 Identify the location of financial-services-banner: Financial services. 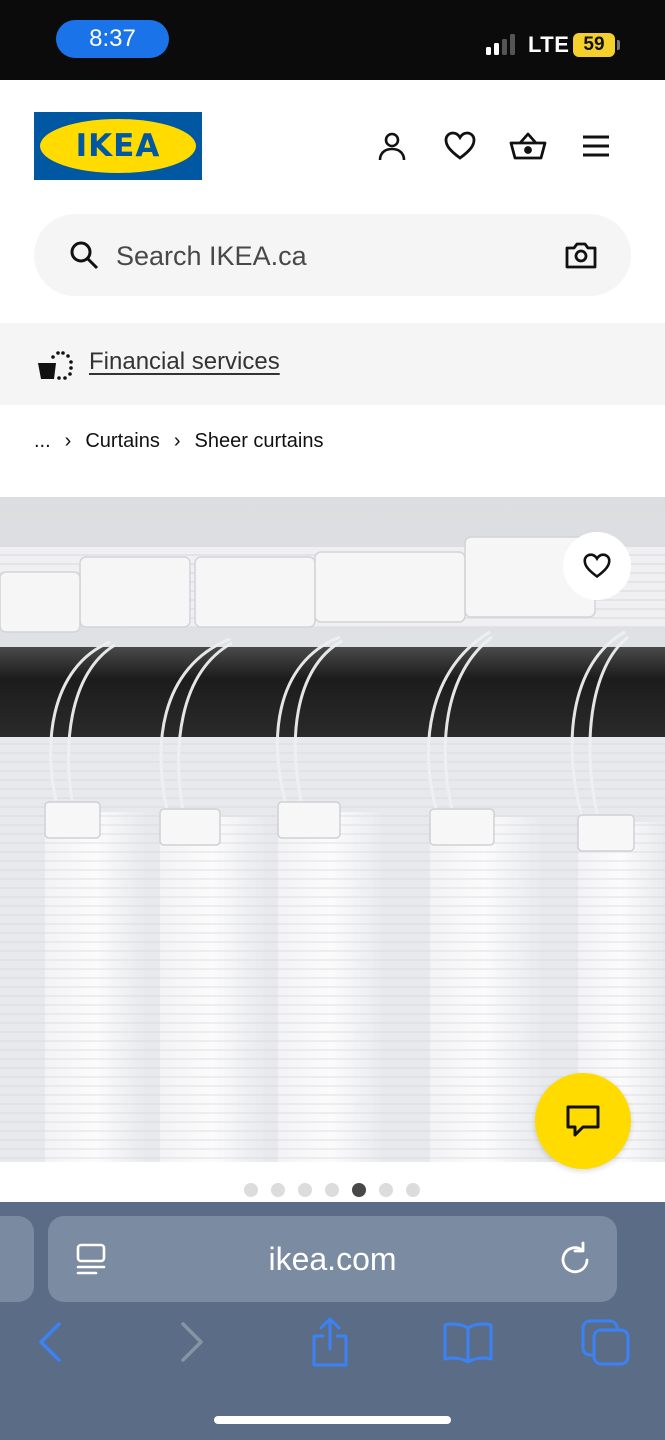
(332, 364).